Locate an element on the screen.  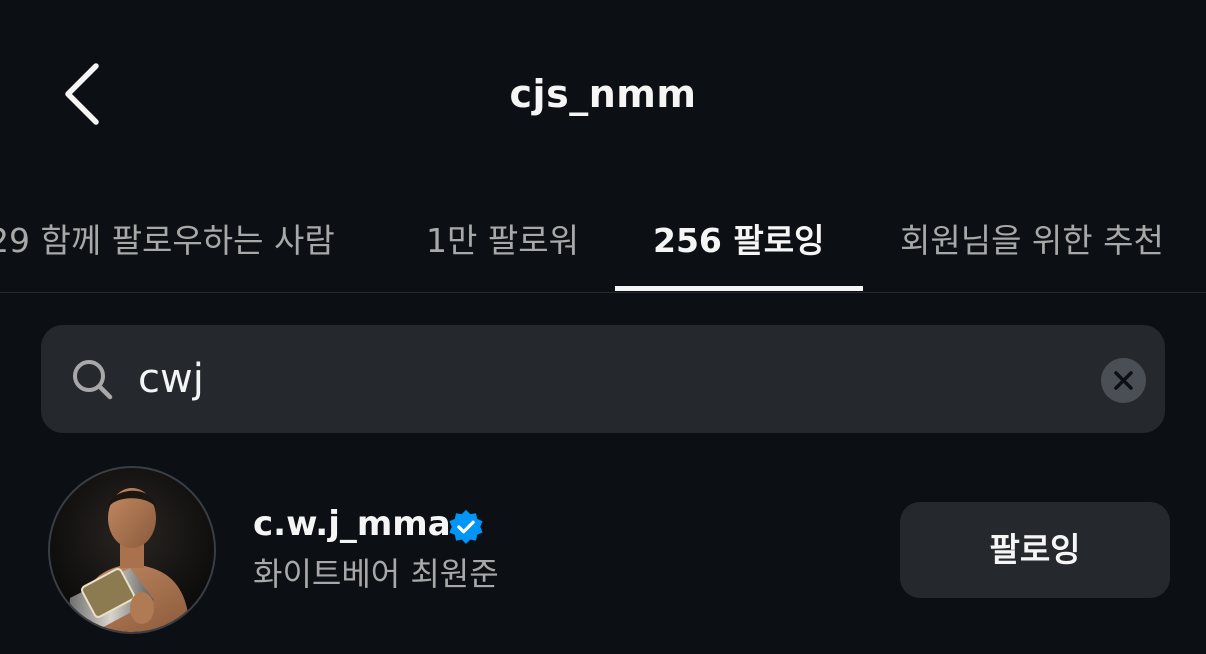
full-name: 화이트베어 최원준 is located at coordinates (376, 574).